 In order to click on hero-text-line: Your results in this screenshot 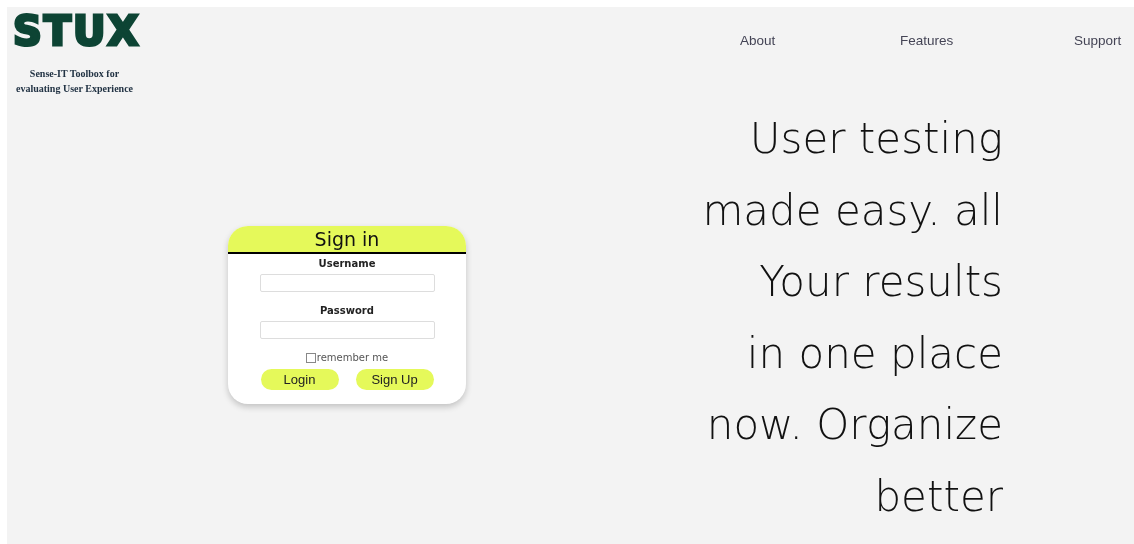, I will do `click(880, 282)`.